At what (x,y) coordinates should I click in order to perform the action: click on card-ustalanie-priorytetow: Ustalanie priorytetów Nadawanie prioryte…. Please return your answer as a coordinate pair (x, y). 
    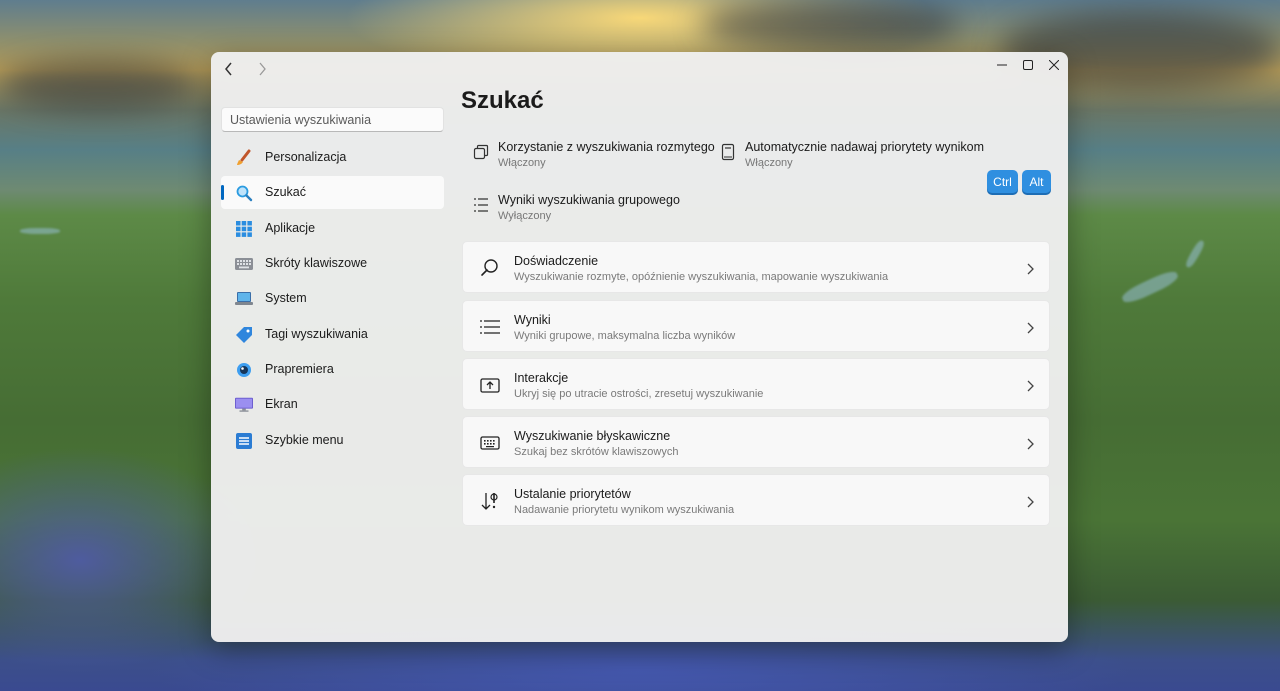
    Looking at the image, I should click on (756, 500).